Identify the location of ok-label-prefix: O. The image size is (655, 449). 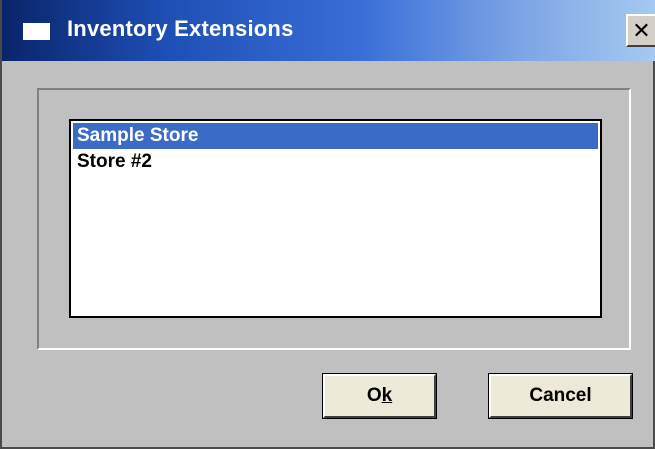
(374, 395).